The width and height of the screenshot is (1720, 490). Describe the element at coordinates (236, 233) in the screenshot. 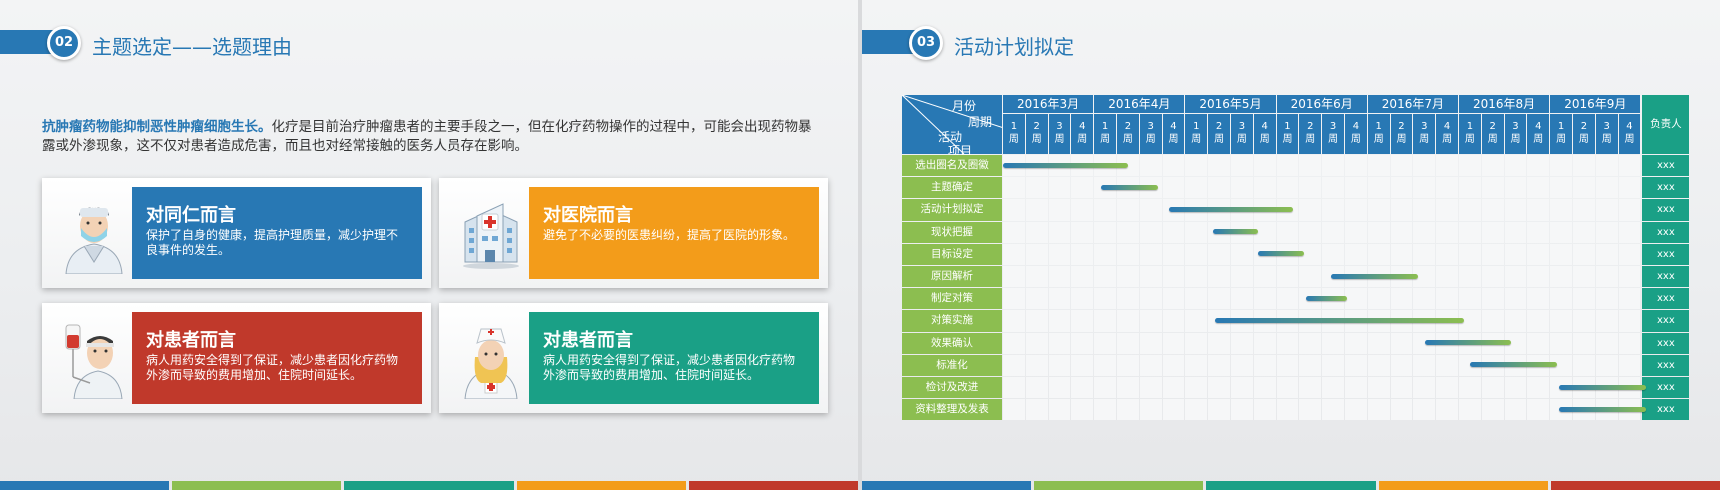

I see `reason-card-colleagues: 对同仁而言 保护了自身的健康，提高护理质量，减少护理不良事件的发生。` at that location.